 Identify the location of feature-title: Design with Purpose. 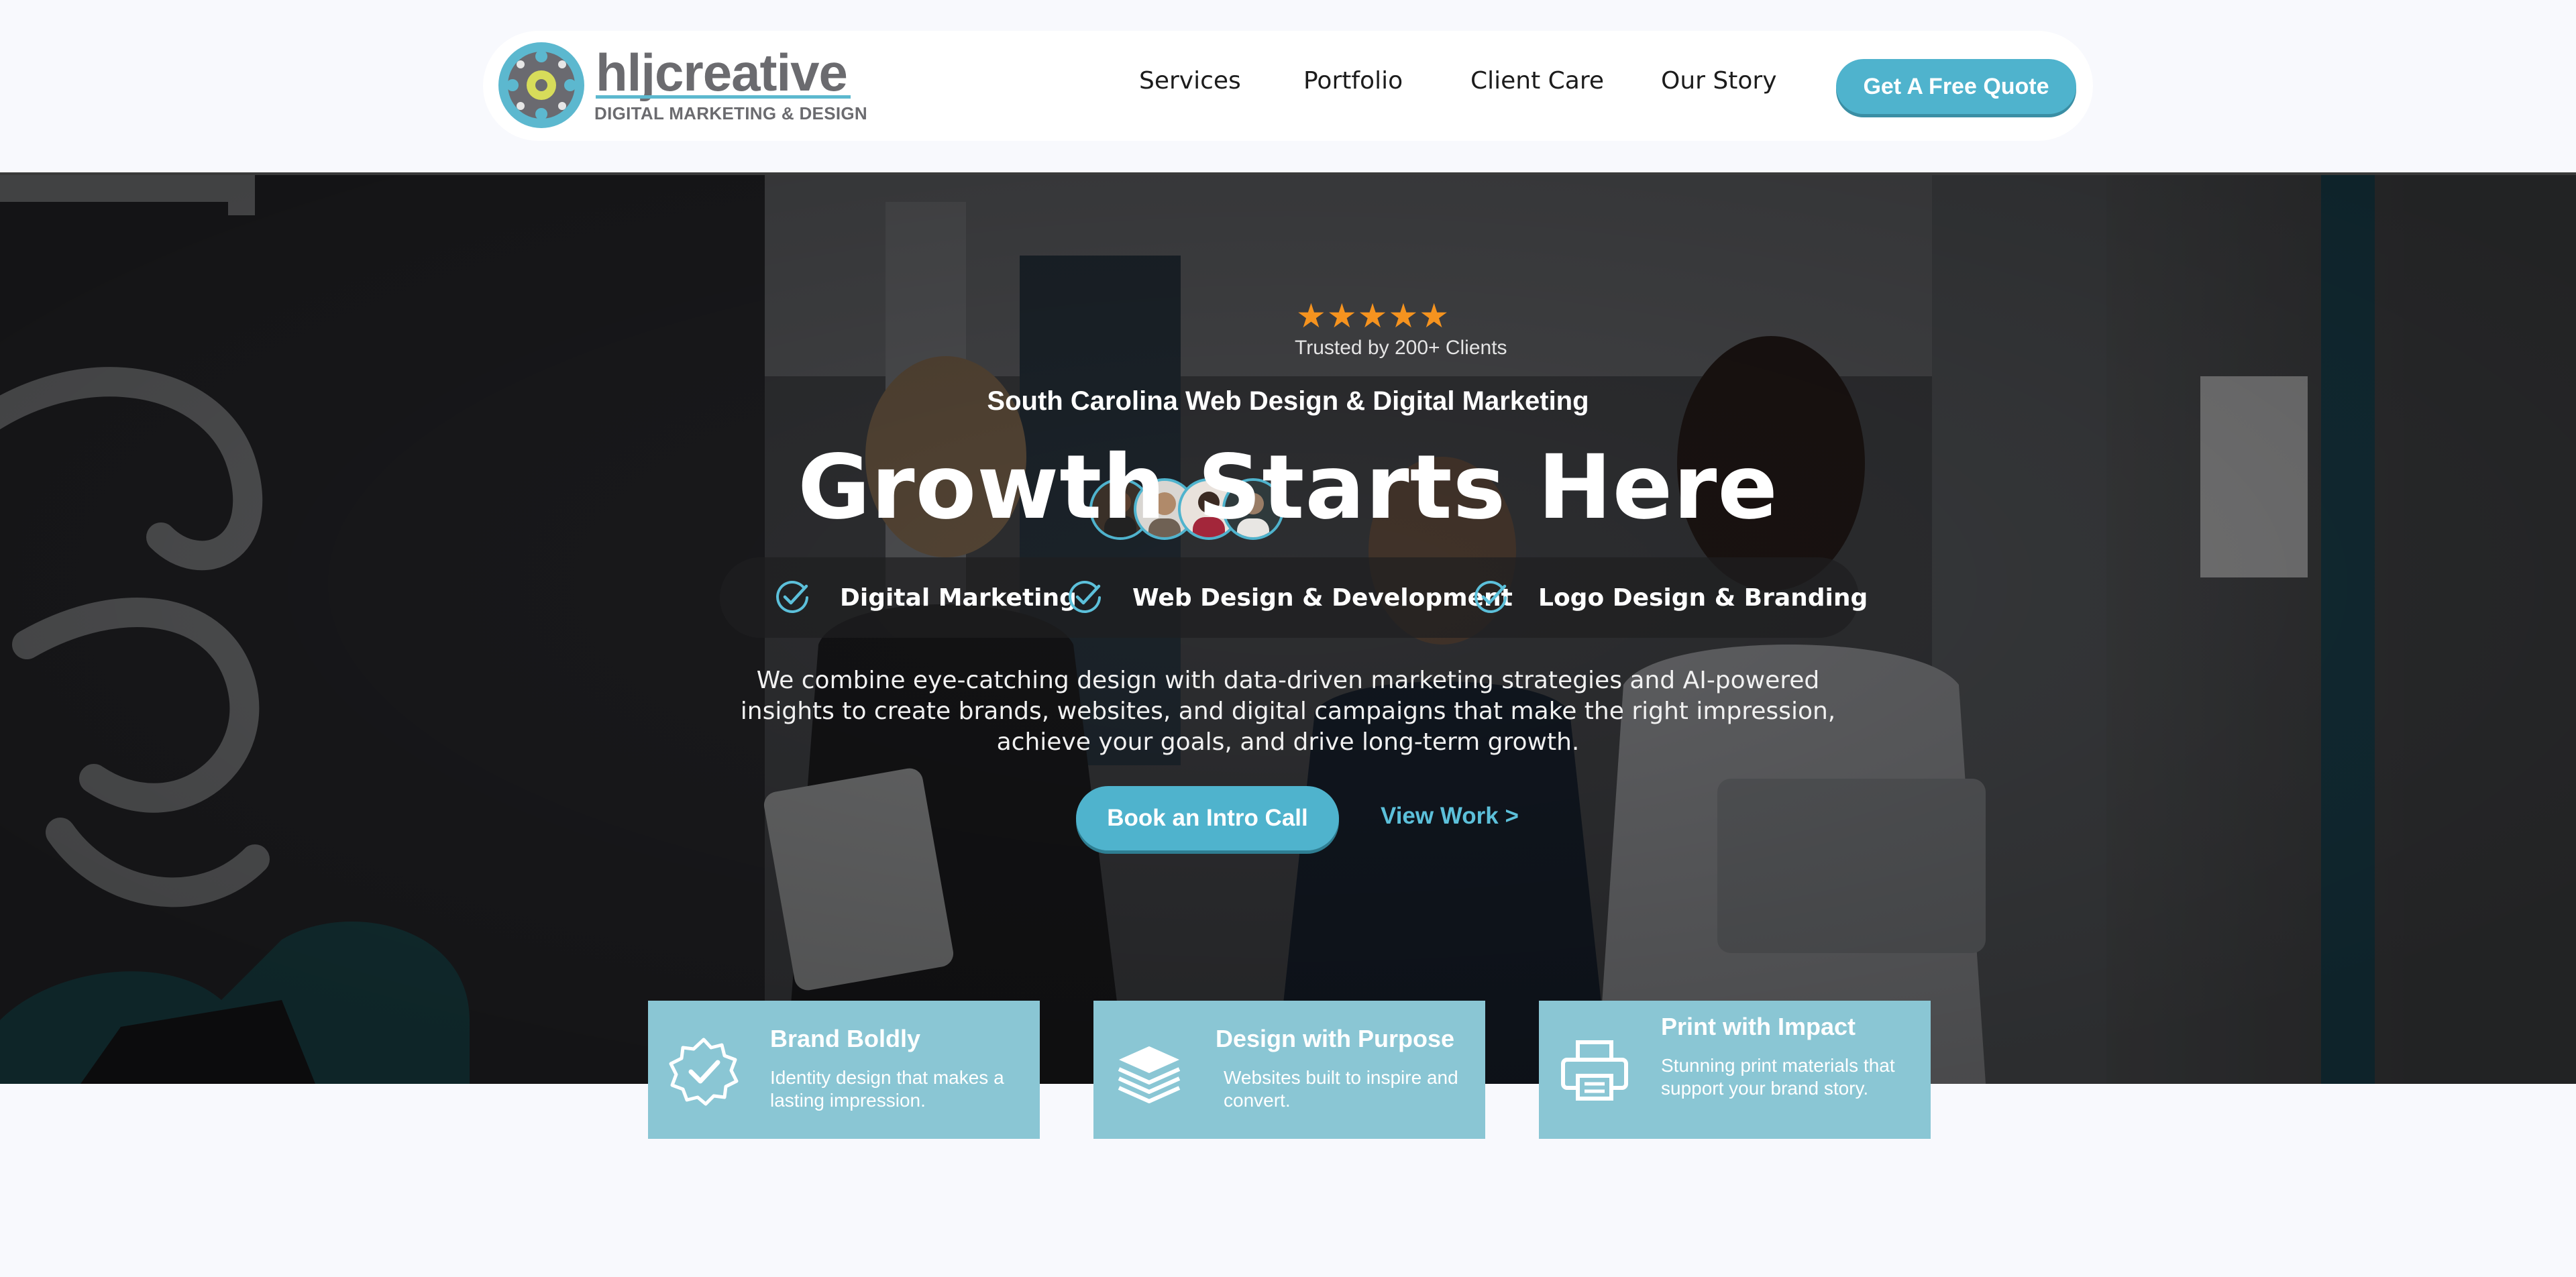
(1335, 1038).